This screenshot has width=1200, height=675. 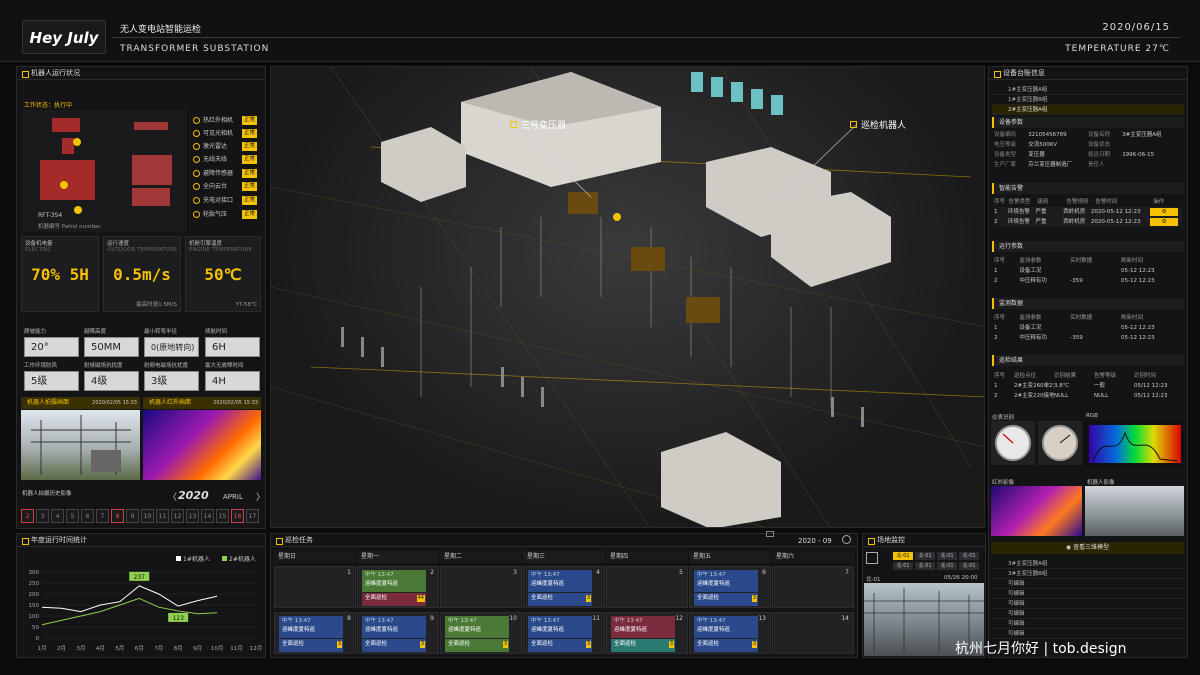 I want to click on x-tick-label: 1月, so click(x=42, y=648).